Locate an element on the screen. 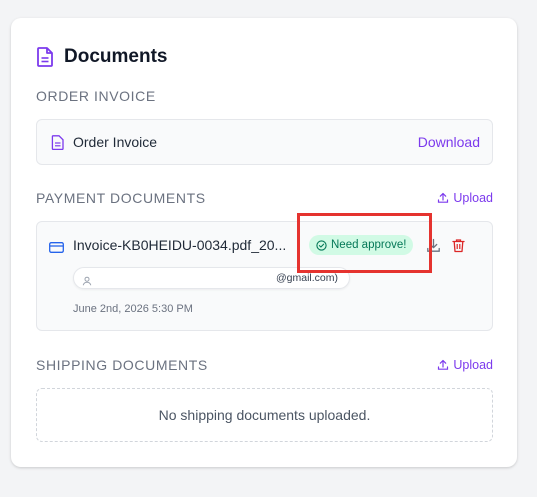 This screenshot has width=537, height=497. order-invoice-row: Order Invoice Download is located at coordinates (264, 142).